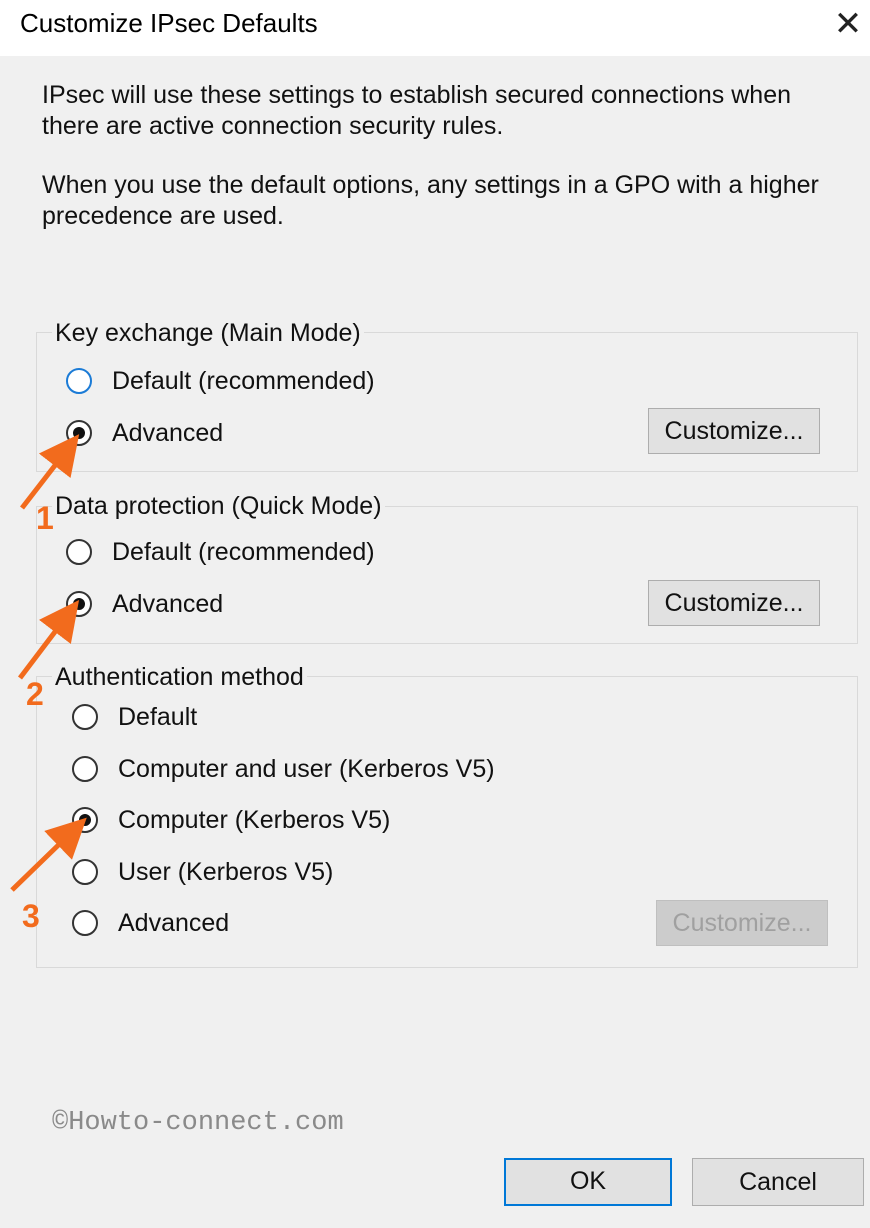 The image size is (870, 1228). I want to click on watermark: ©Howto-connect.com, so click(198, 1123).